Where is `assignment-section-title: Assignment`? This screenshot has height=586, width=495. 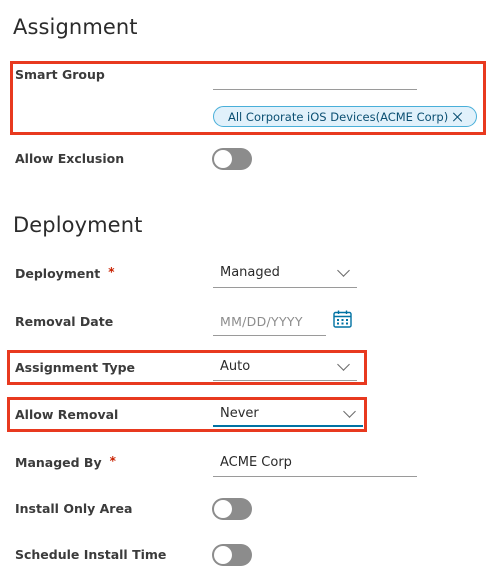 assignment-section-title: Assignment is located at coordinates (75, 27).